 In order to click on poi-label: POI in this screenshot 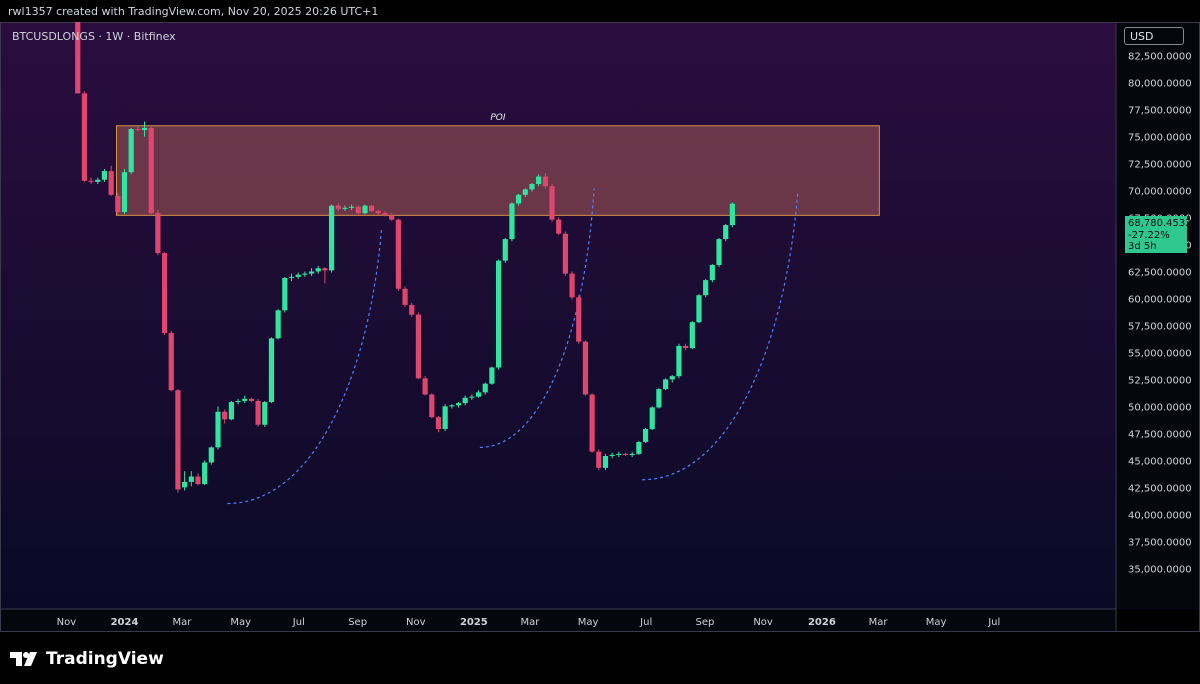, I will do `click(498, 118)`.